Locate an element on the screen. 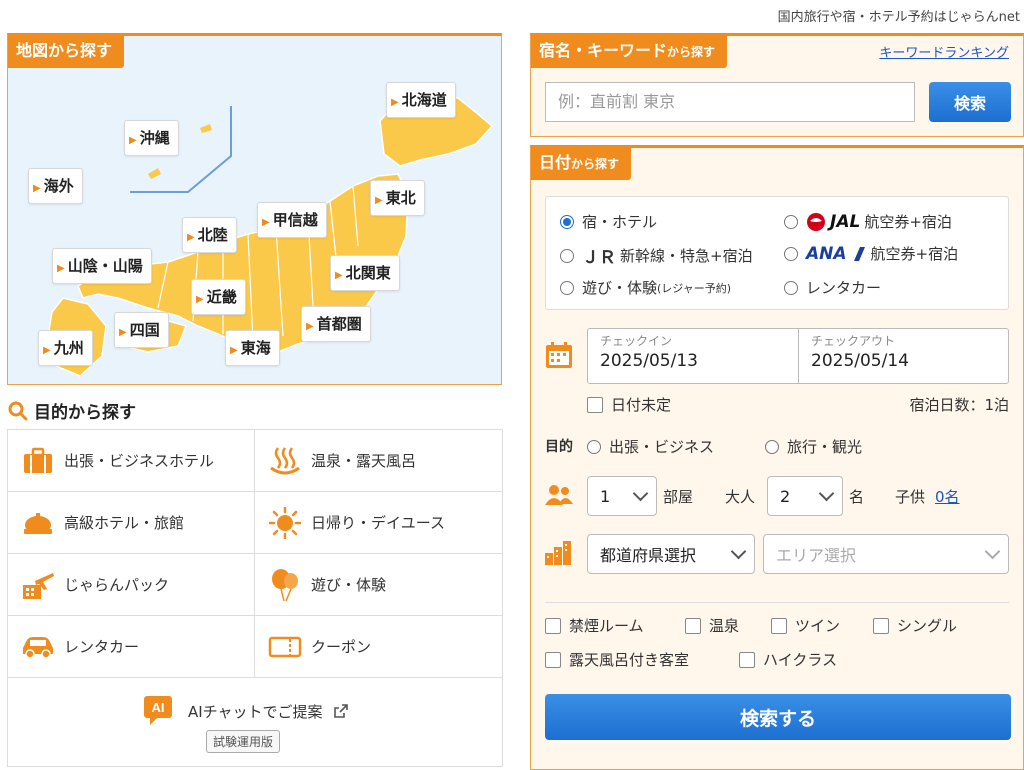 This screenshot has height=770, width=1024. jal-logo: JAL is located at coordinates (845, 221).